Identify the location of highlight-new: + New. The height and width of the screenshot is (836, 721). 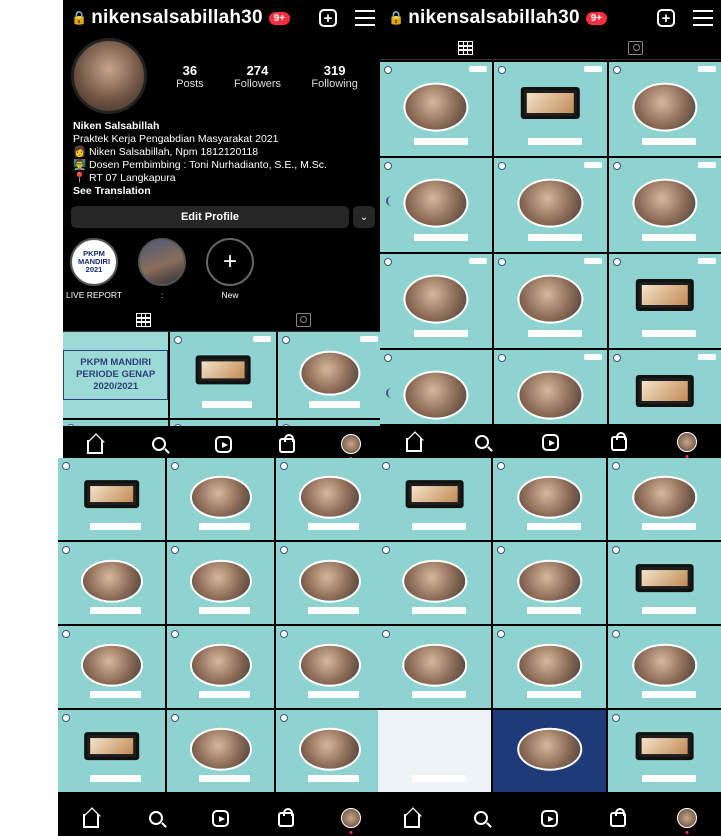
(230, 269).